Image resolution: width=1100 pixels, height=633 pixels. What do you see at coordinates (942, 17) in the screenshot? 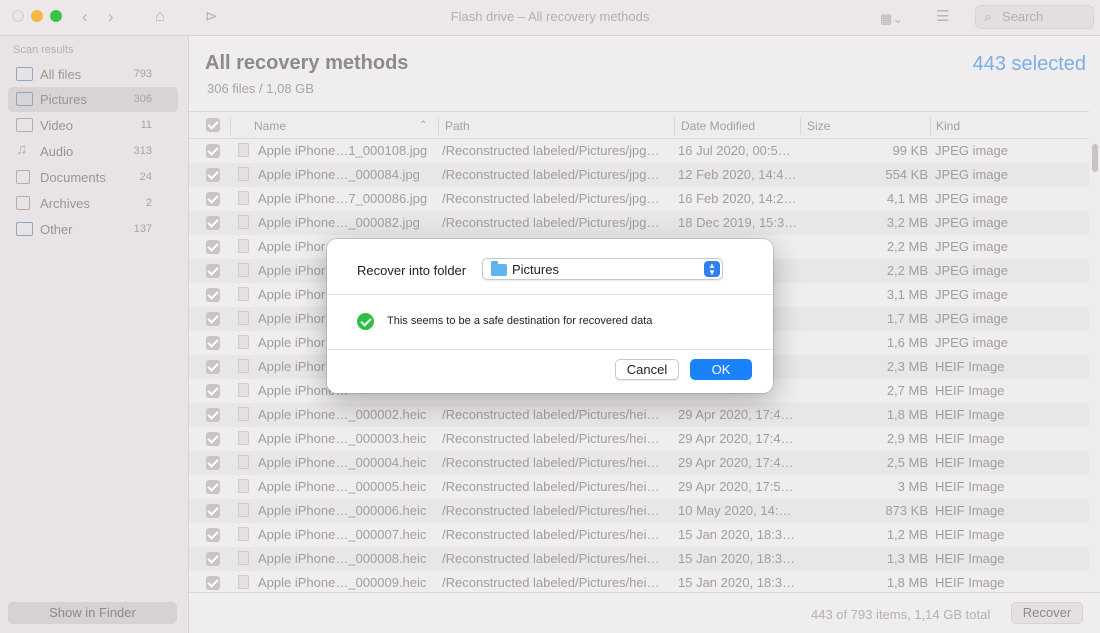
I see `filter-settings-icon: ☰` at bounding box center [942, 17].